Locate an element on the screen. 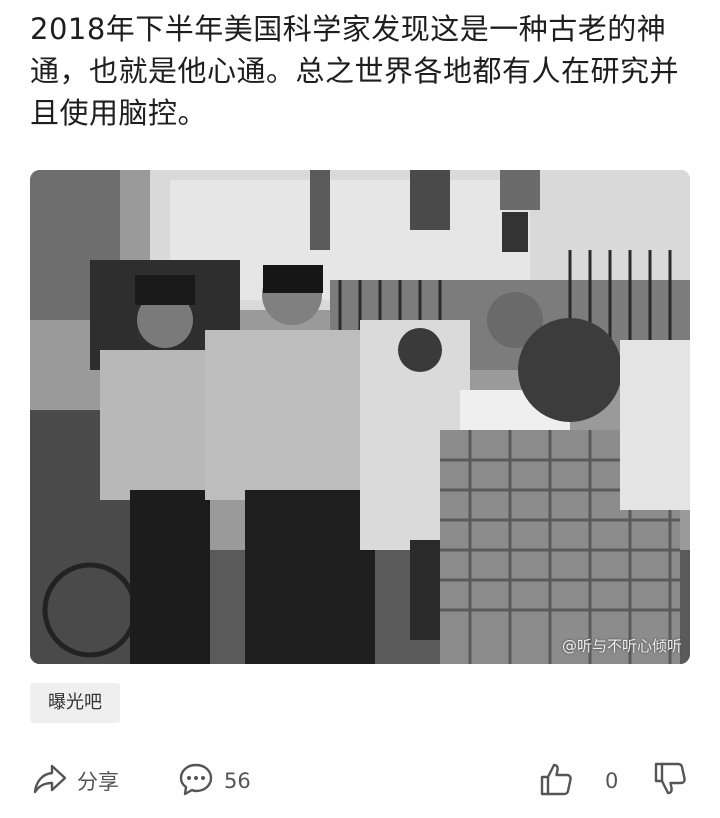 Image resolution: width=720 pixels, height=818 pixels. comment-icon is located at coordinates (196, 781).